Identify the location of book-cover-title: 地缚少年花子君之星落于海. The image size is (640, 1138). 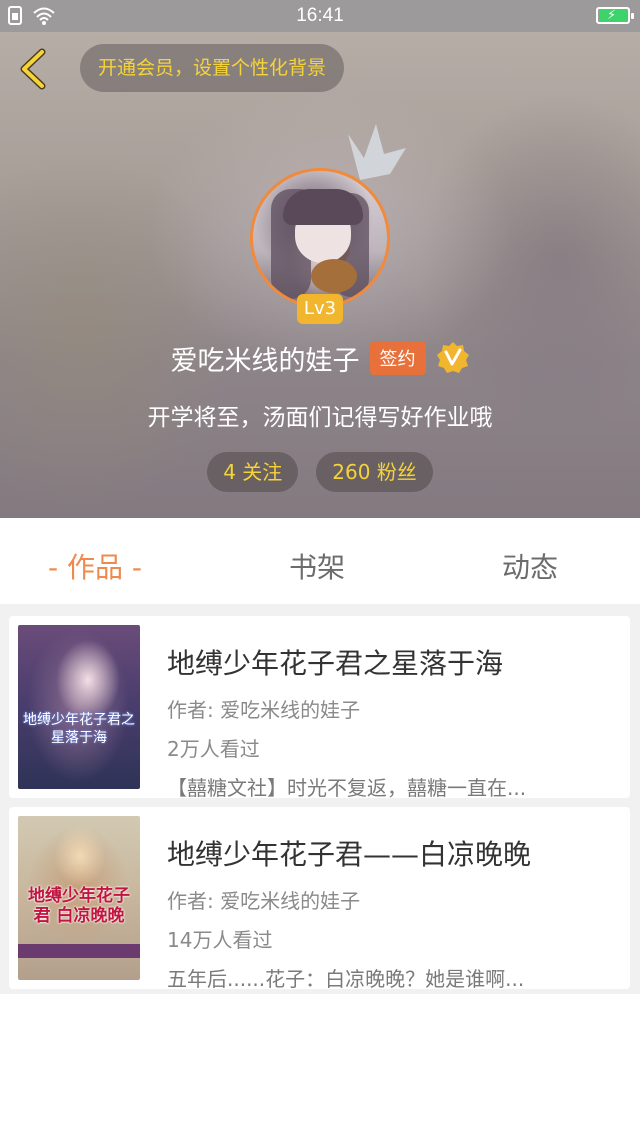
(79, 729).